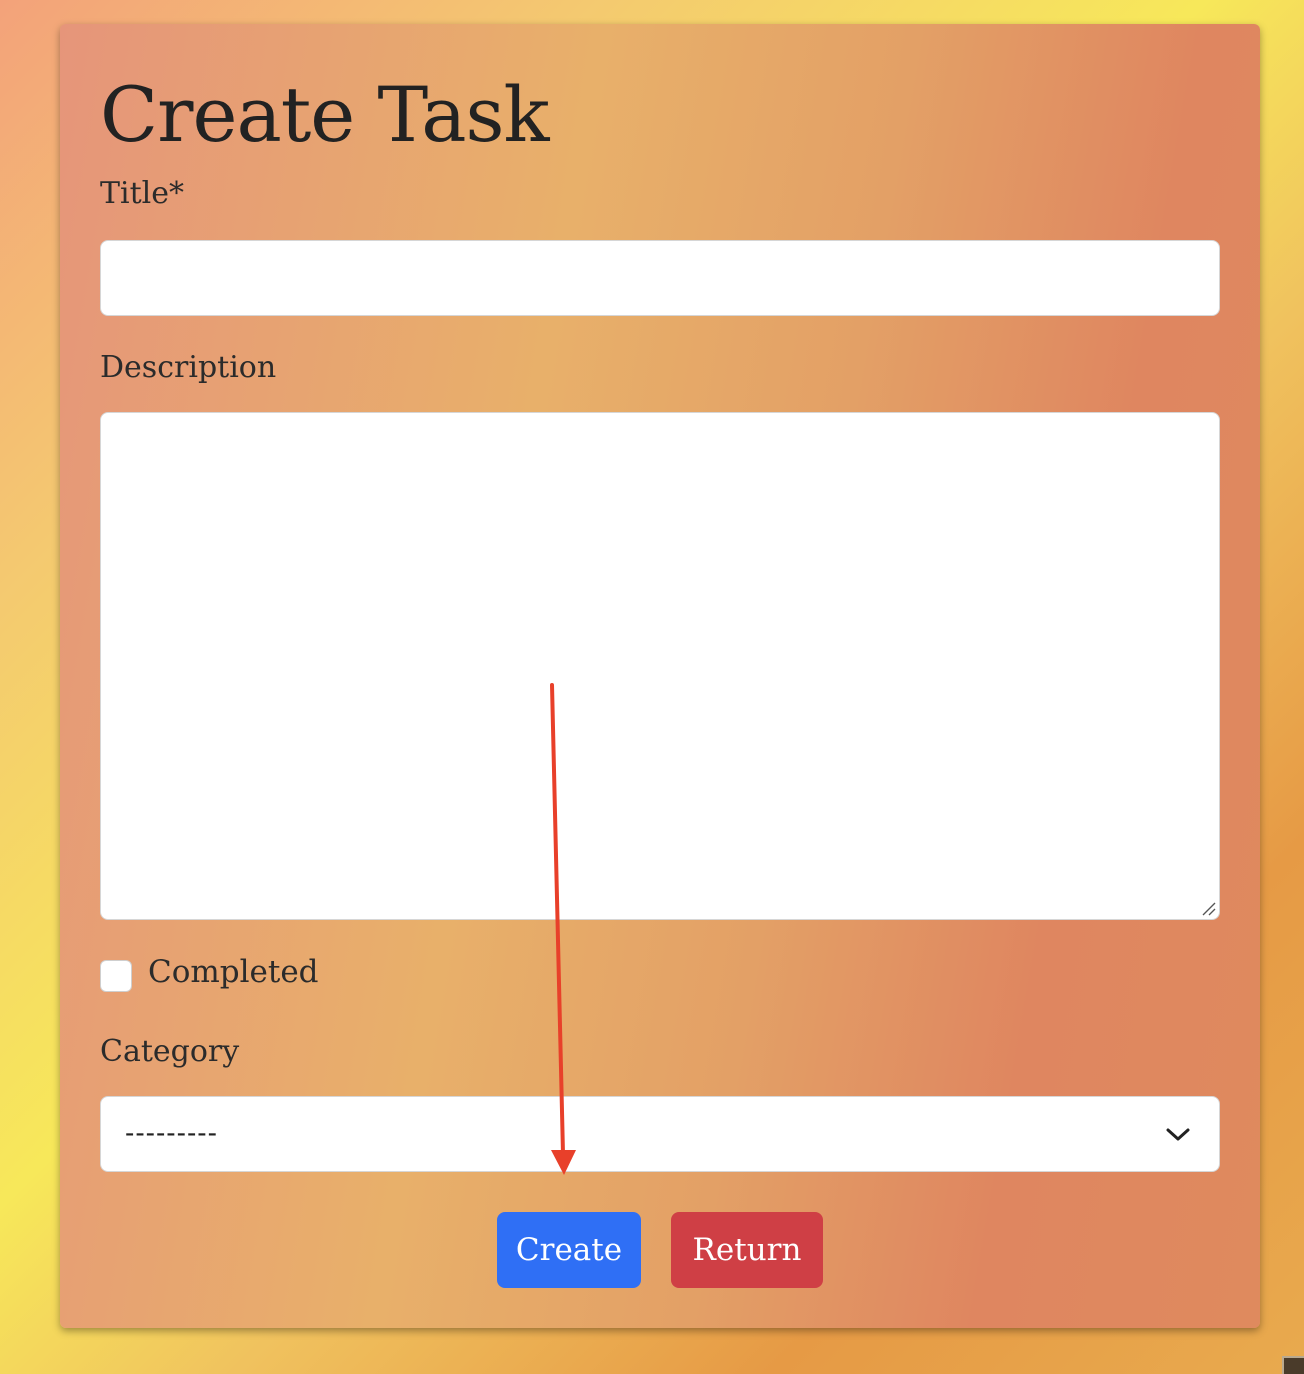  What do you see at coordinates (569, 1250) in the screenshot?
I see `create-button: Create` at bounding box center [569, 1250].